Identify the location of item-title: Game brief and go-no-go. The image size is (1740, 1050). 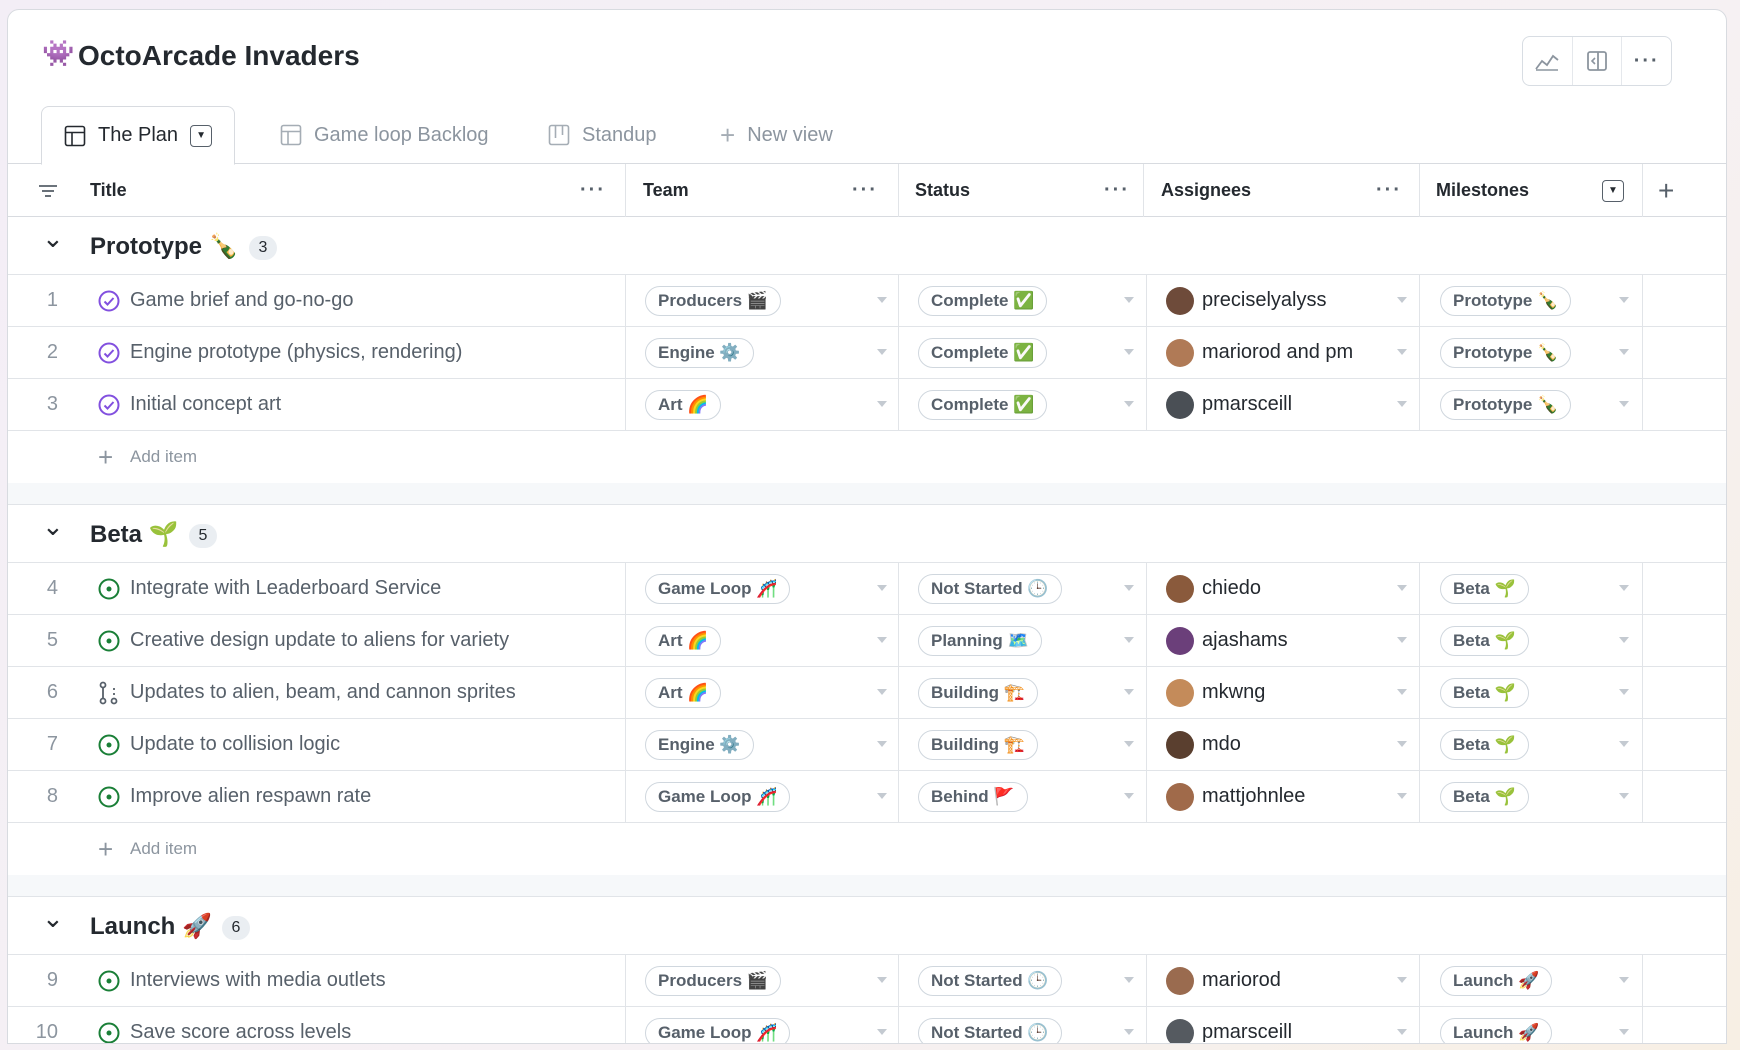
(241, 300).